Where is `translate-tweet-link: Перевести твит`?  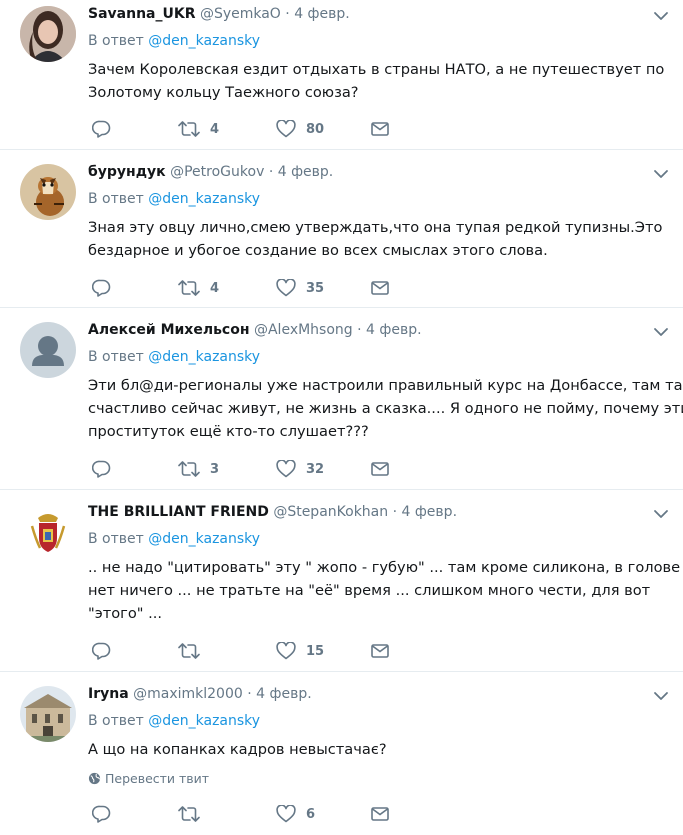 translate-tweet-link: Перевести твит is located at coordinates (148, 778).